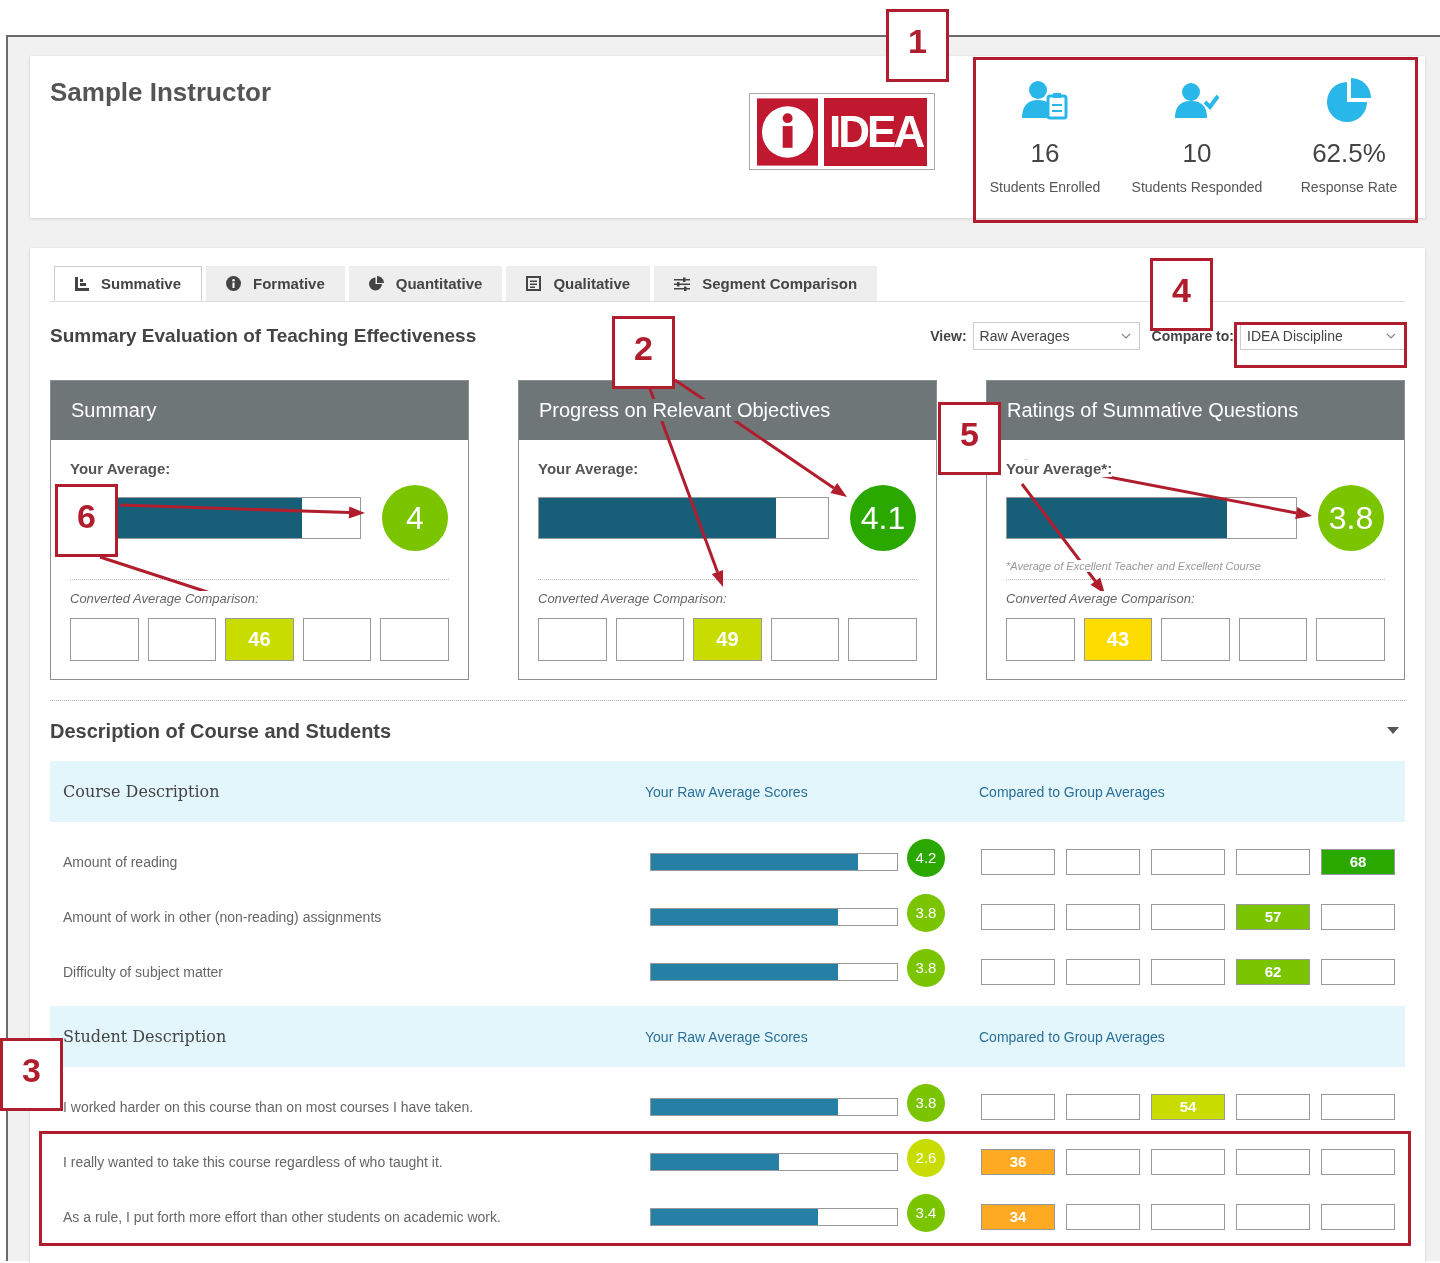 This screenshot has height=1263, width=1440. Describe the element at coordinates (275, 283) in the screenshot. I see `tab: Formative` at that location.